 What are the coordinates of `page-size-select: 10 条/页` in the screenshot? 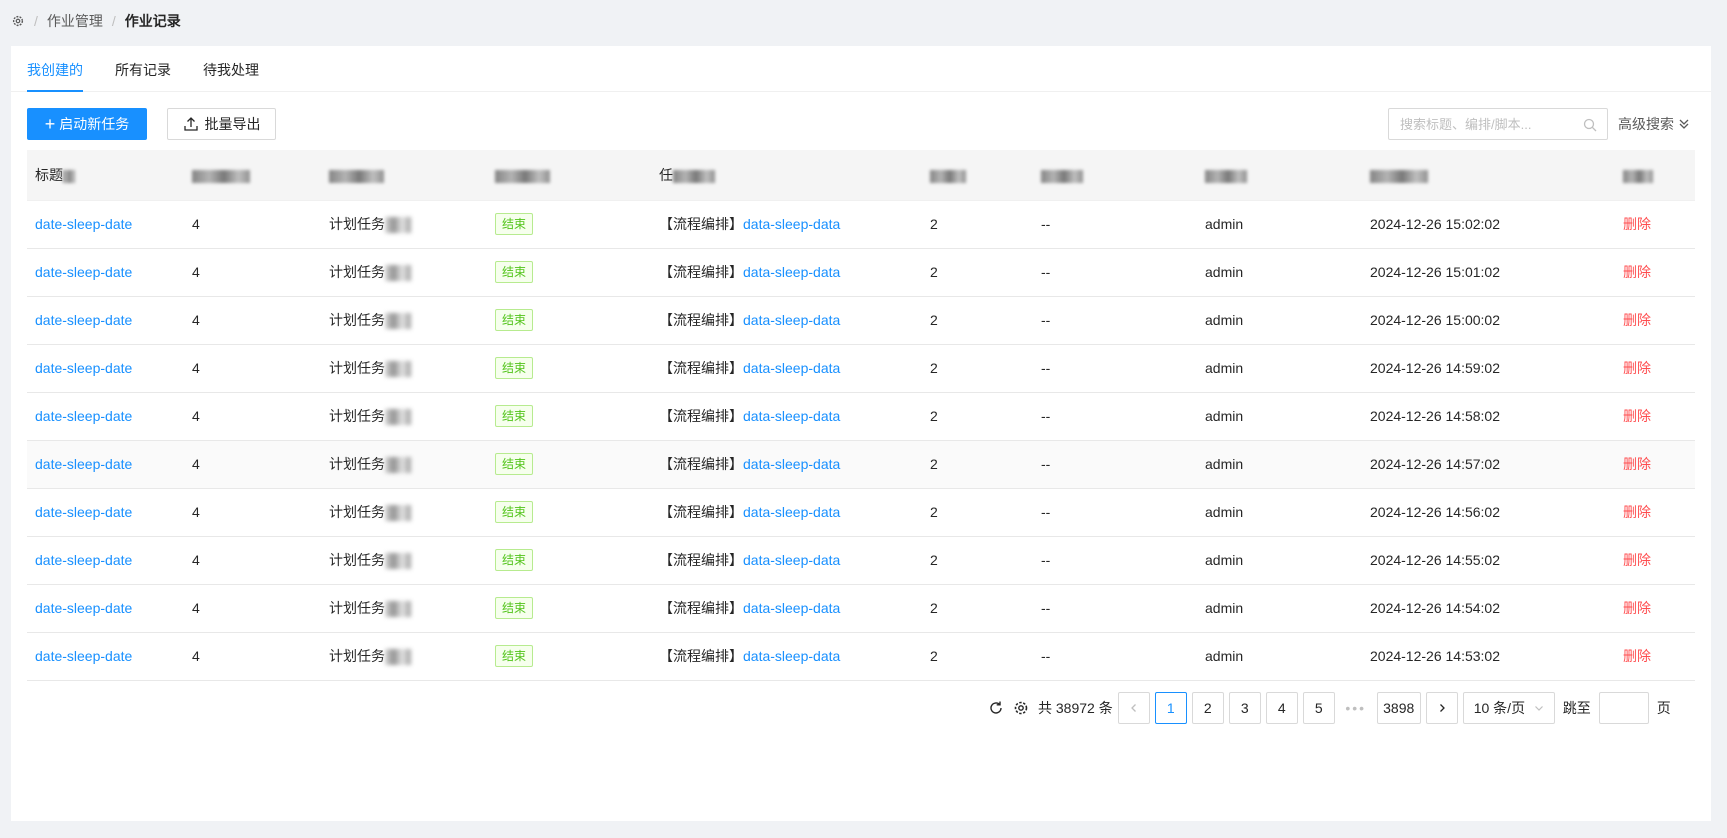 It's located at (1508, 708).